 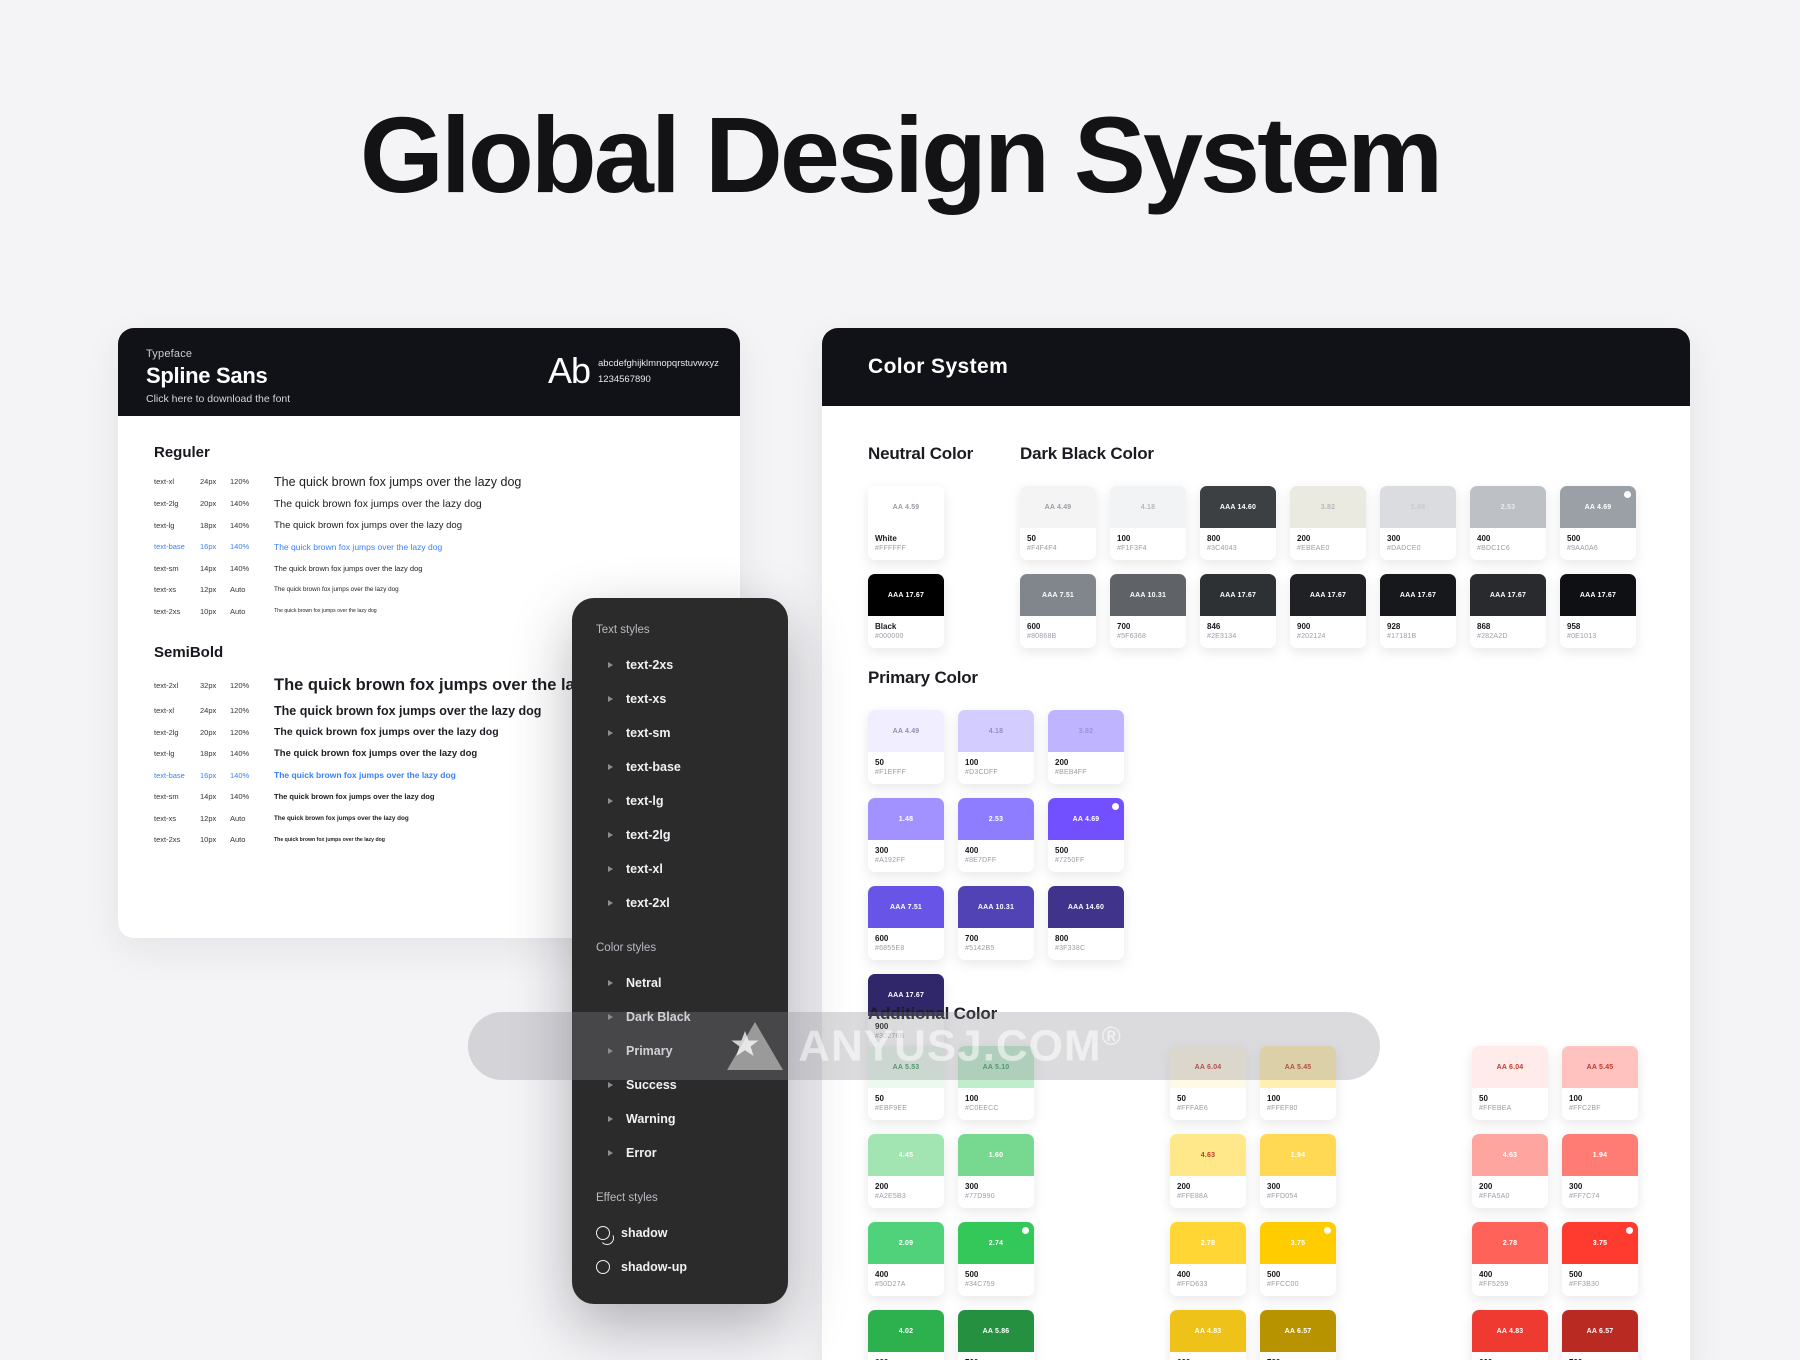 I want to click on color-swatch: AA 5.53 50 #EBF9EE, so click(x=906, y=1083).